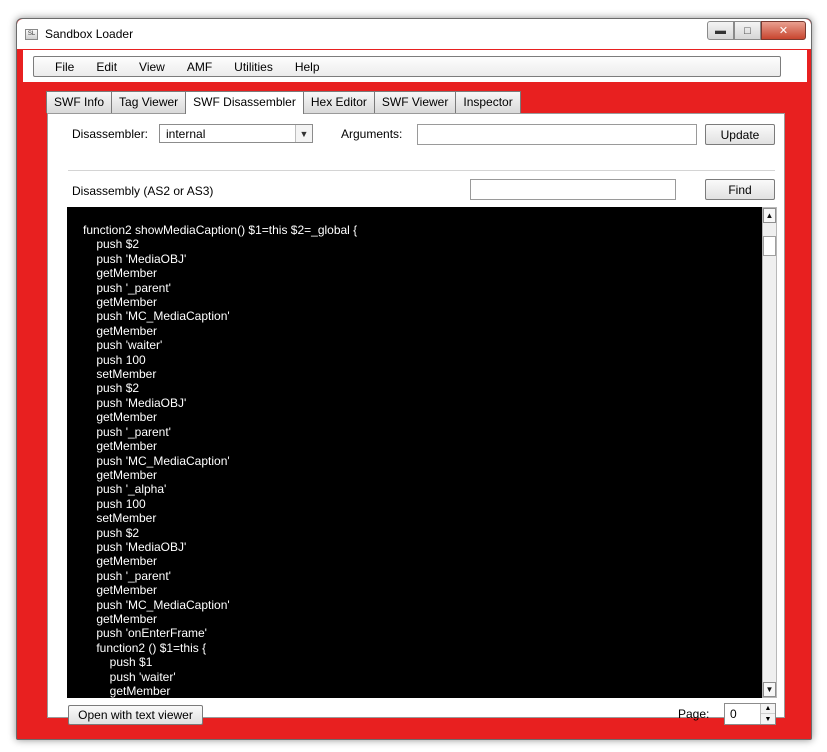 Image resolution: width=827 pixels, height=752 pixels. I want to click on update-button: Update, so click(740, 134).